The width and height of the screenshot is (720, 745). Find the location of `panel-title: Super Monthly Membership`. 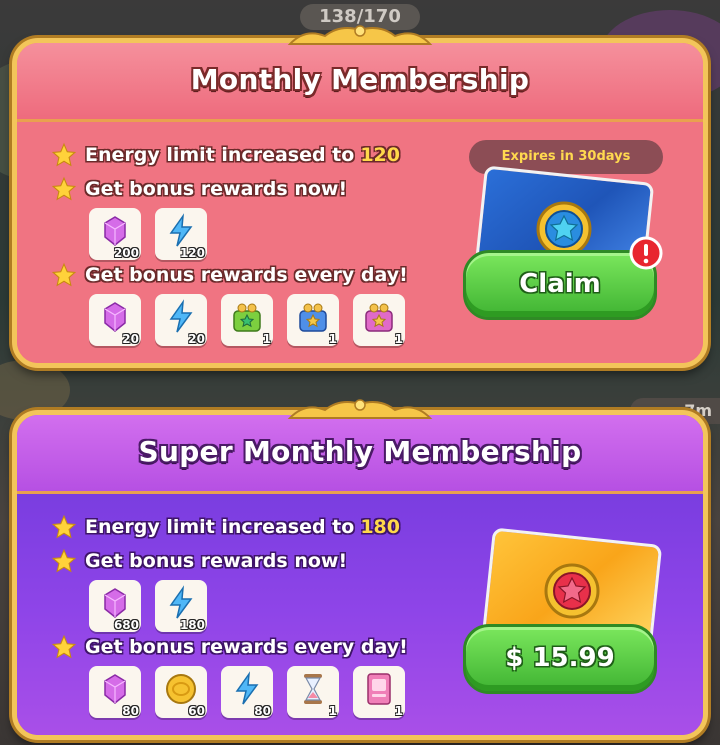

panel-title: Super Monthly Membership is located at coordinates (360, 451).